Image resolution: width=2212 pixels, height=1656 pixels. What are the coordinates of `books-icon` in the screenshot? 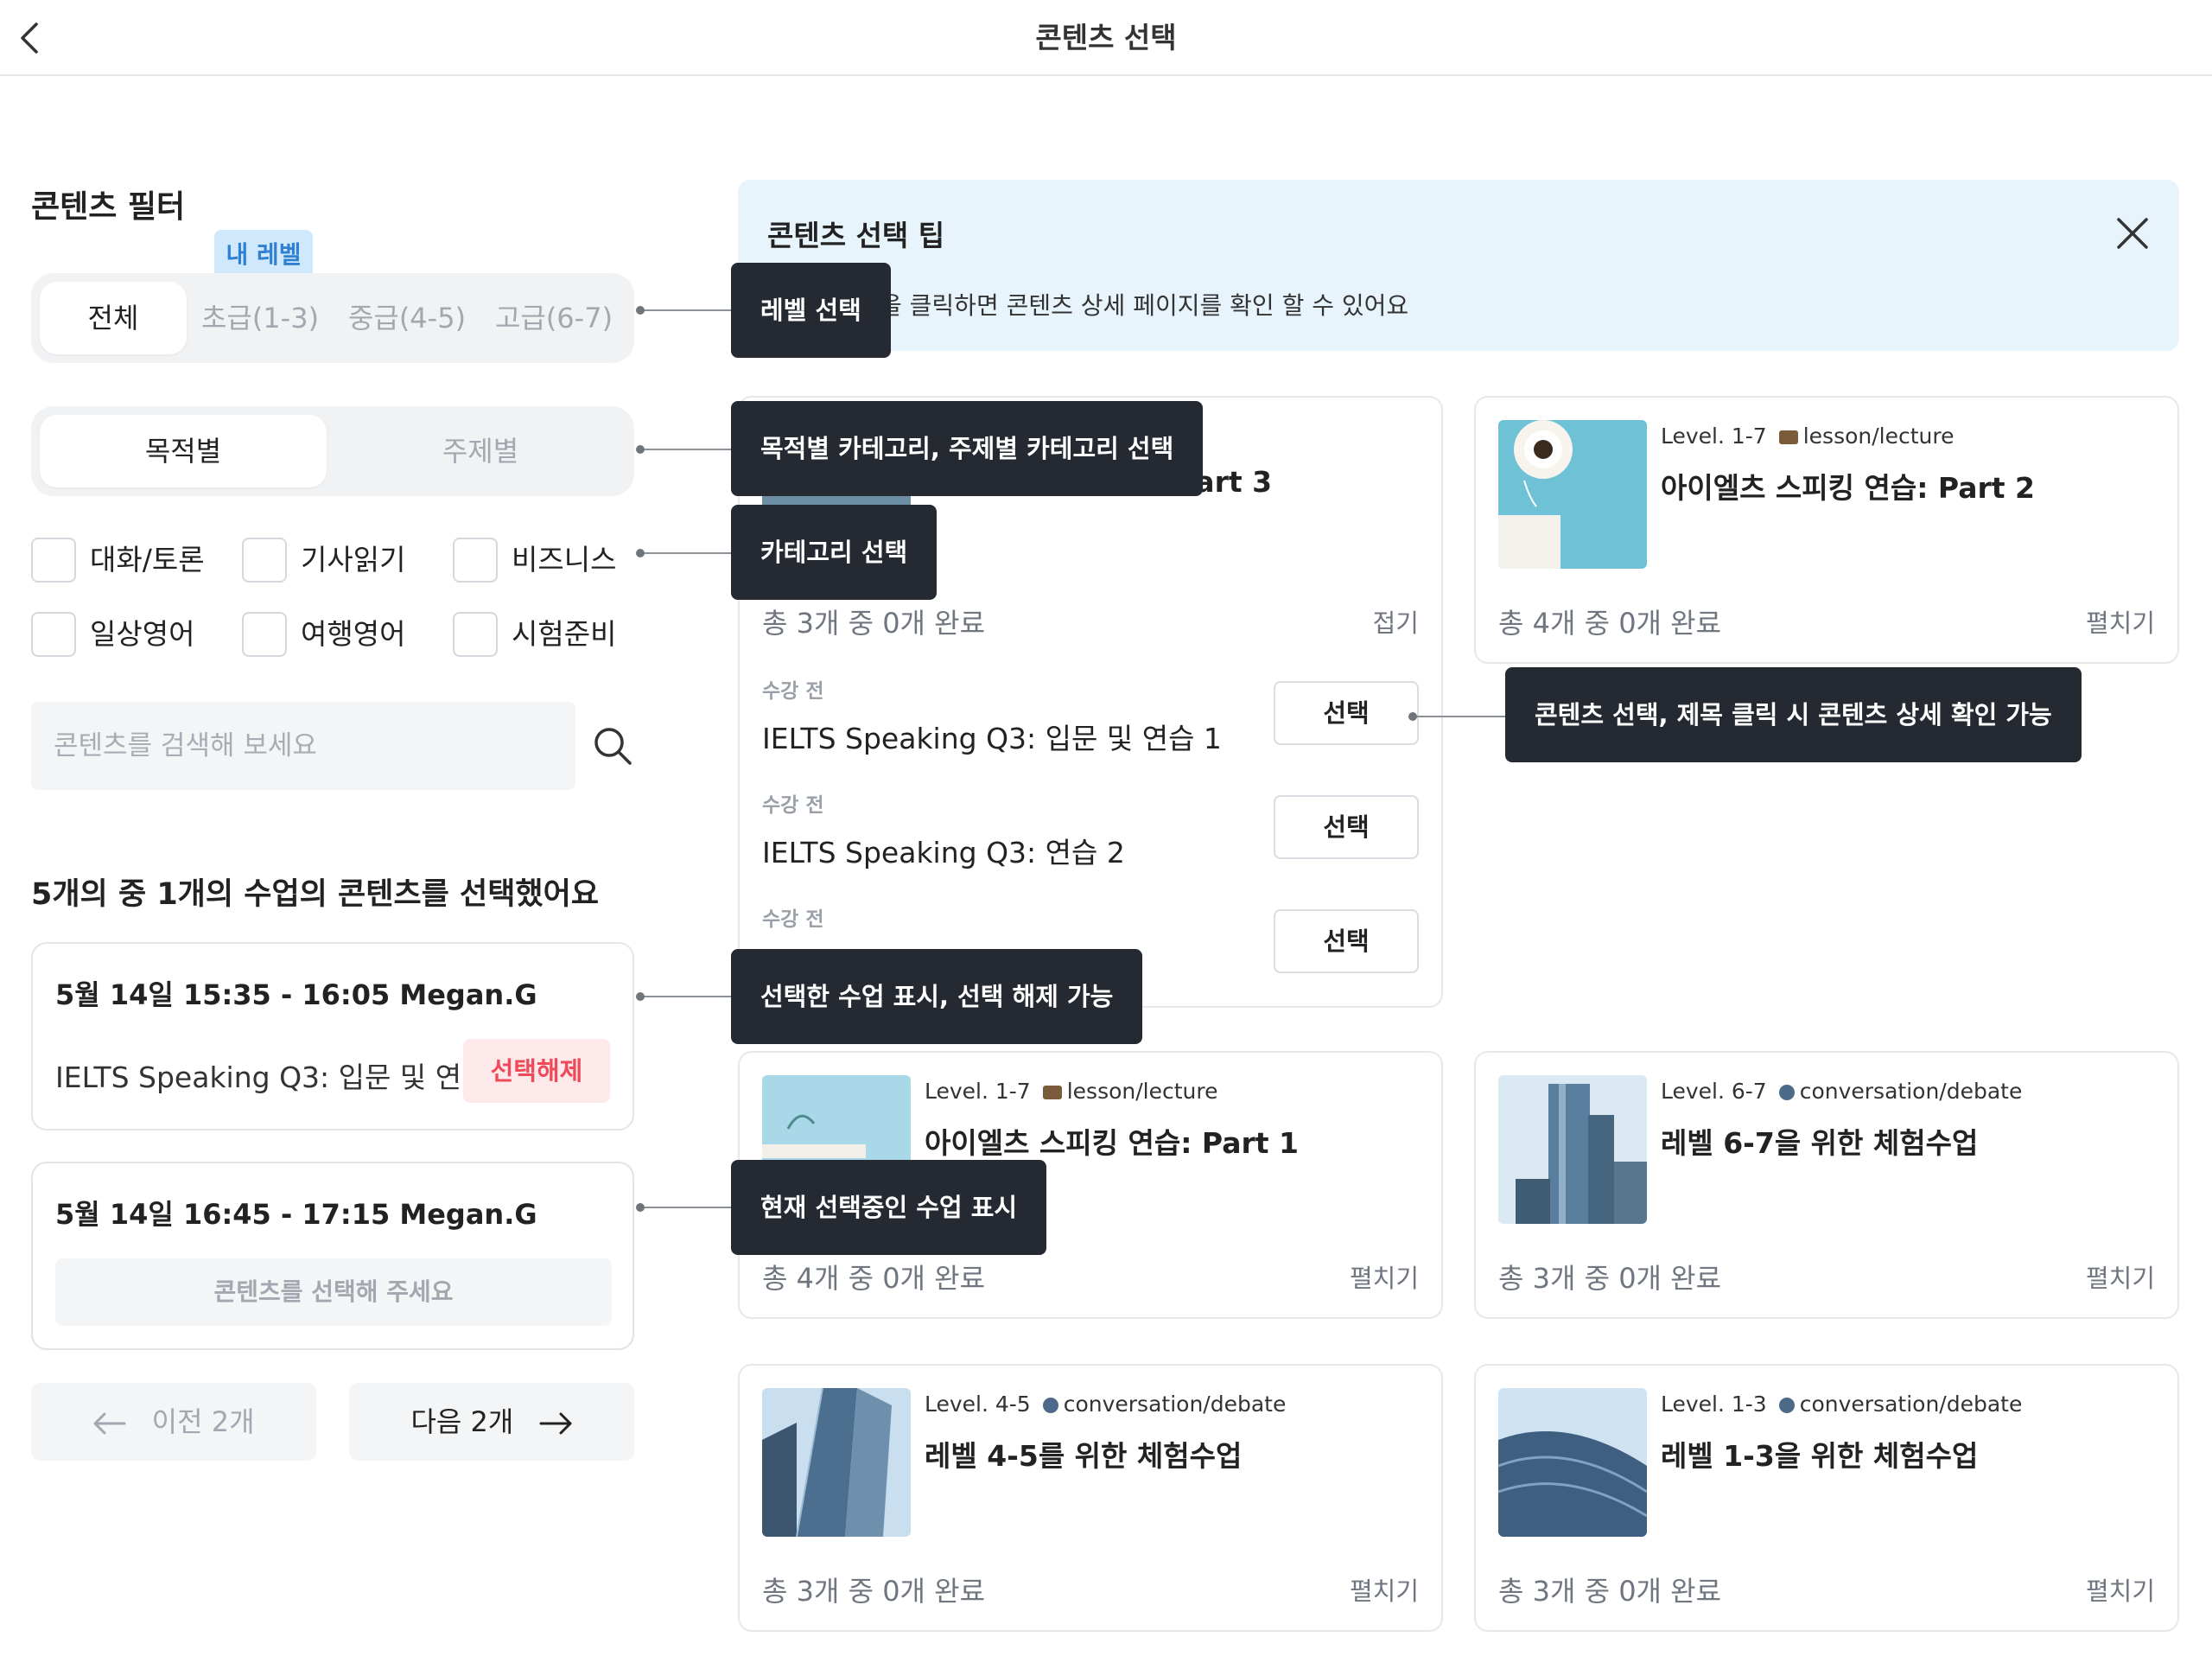 It's located at (1788, 437).